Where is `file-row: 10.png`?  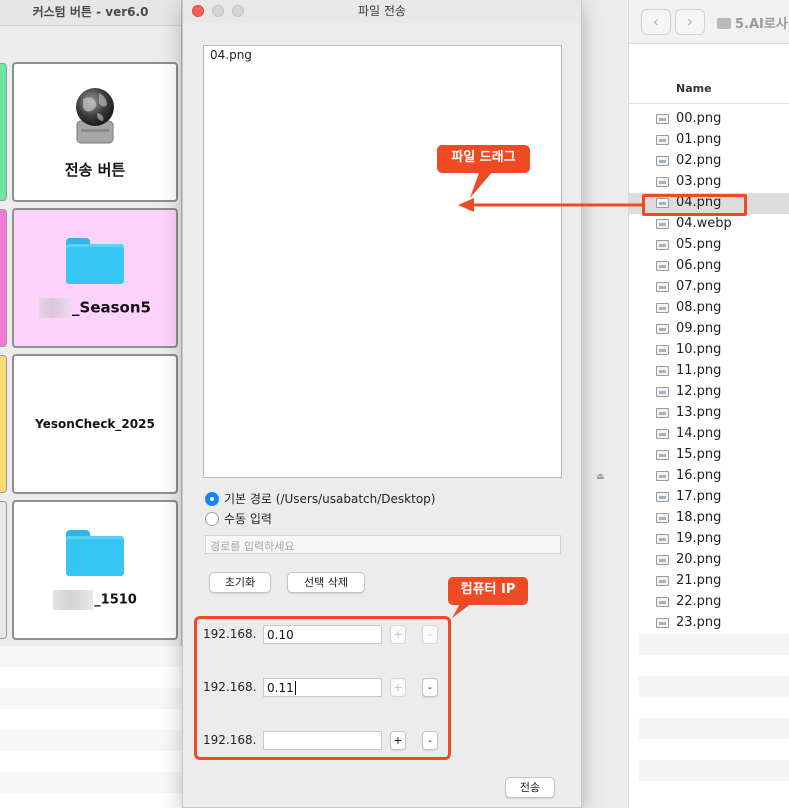
file-row: 10.png is located at coordinates (709, 350).